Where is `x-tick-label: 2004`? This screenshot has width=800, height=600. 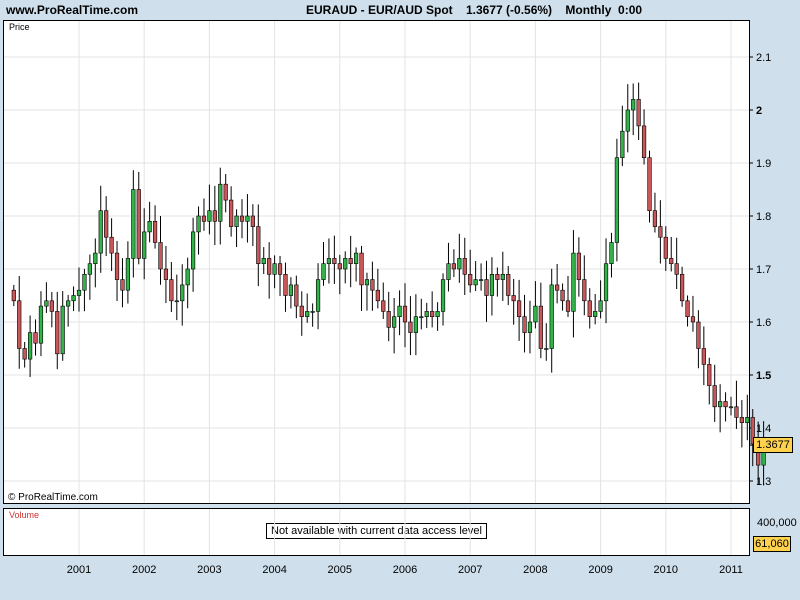
x-tick-label: 2004 is located at coordinates (274, 570).